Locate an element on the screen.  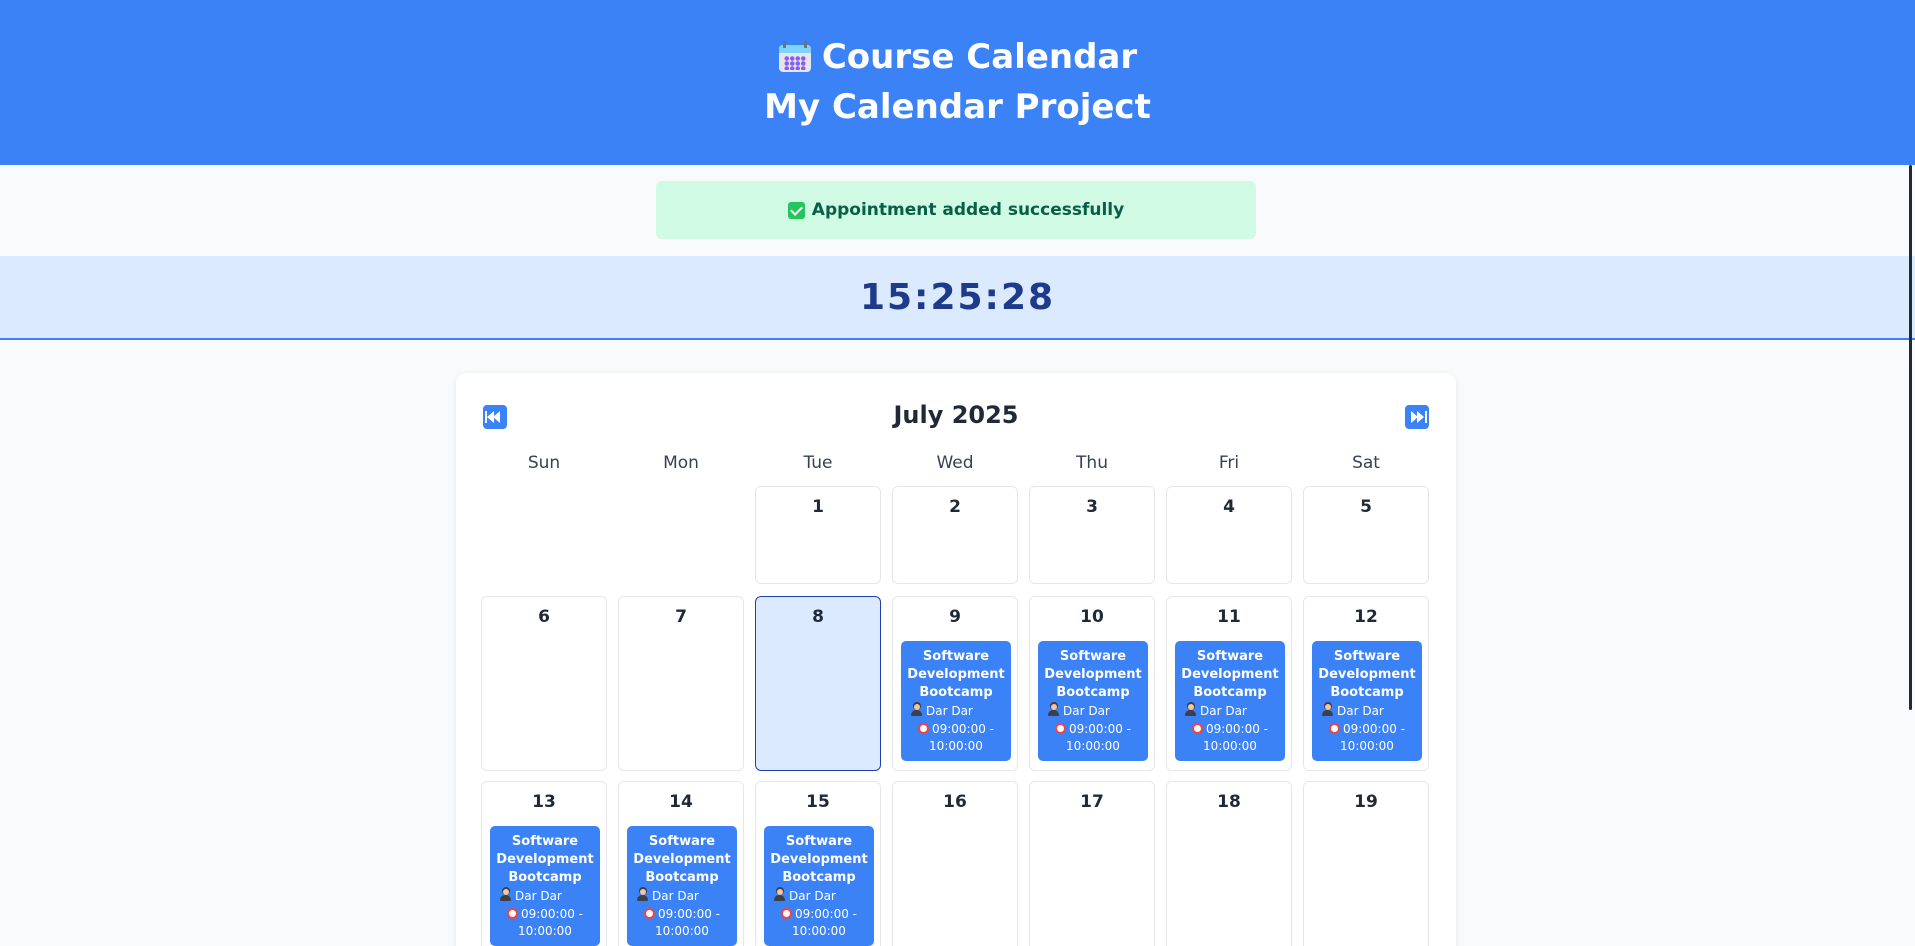
day-number: 16 is located at coordinates (955, 802).